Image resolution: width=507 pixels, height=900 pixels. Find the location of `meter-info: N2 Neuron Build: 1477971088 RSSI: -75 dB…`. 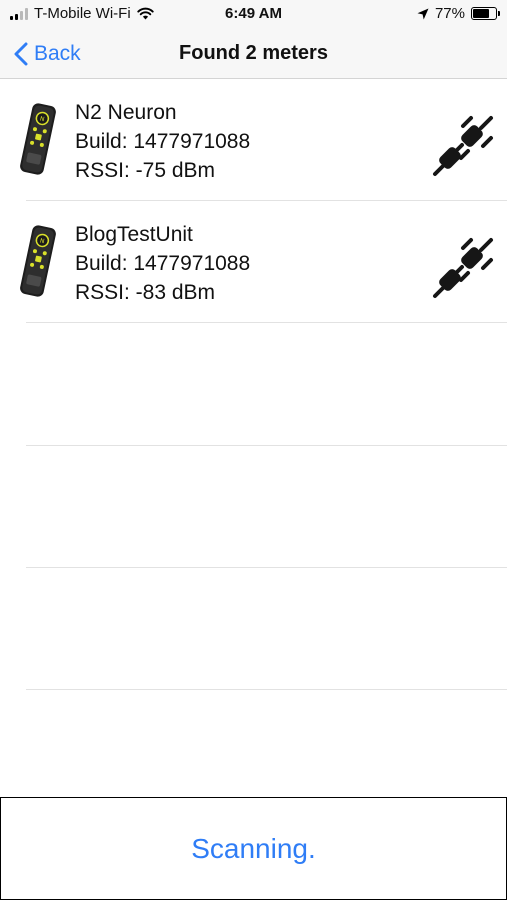

meter-info: N2 Neuron Build: 1477971088 RSSI: -75 dB… is located at coordinates (162, 141).